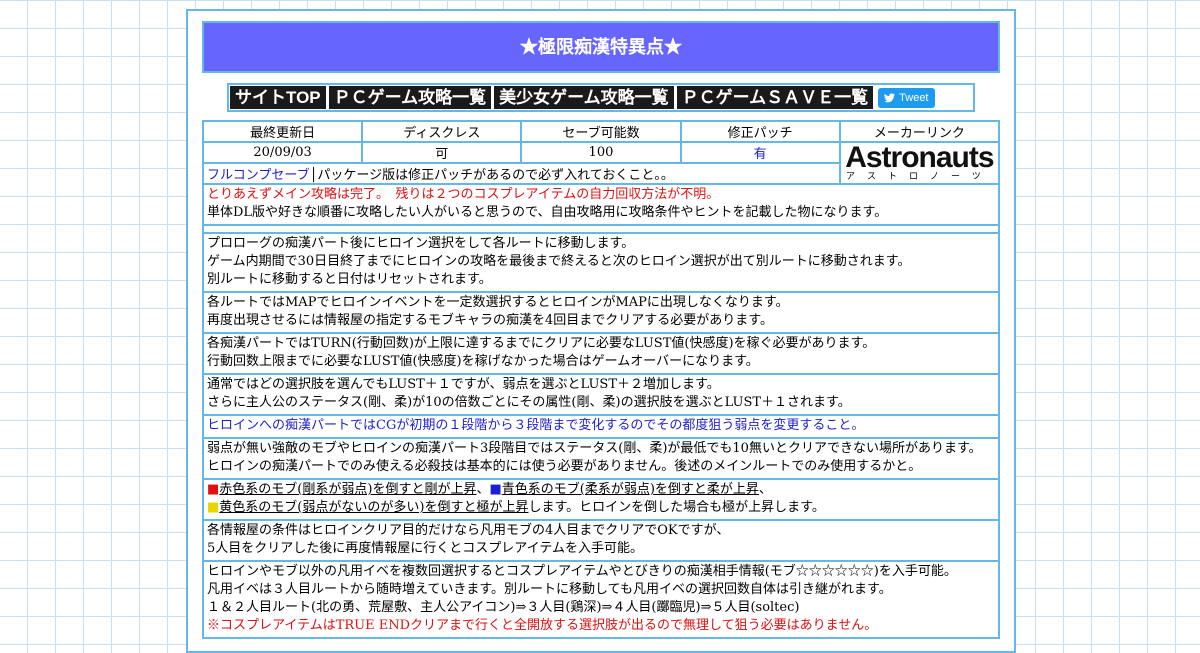 The width and height of the screenshot is (1200, 653). Describe the element at coordinates (282, 152) in the screenshot. I see `value-last-updated: 20/09/03` at that location.